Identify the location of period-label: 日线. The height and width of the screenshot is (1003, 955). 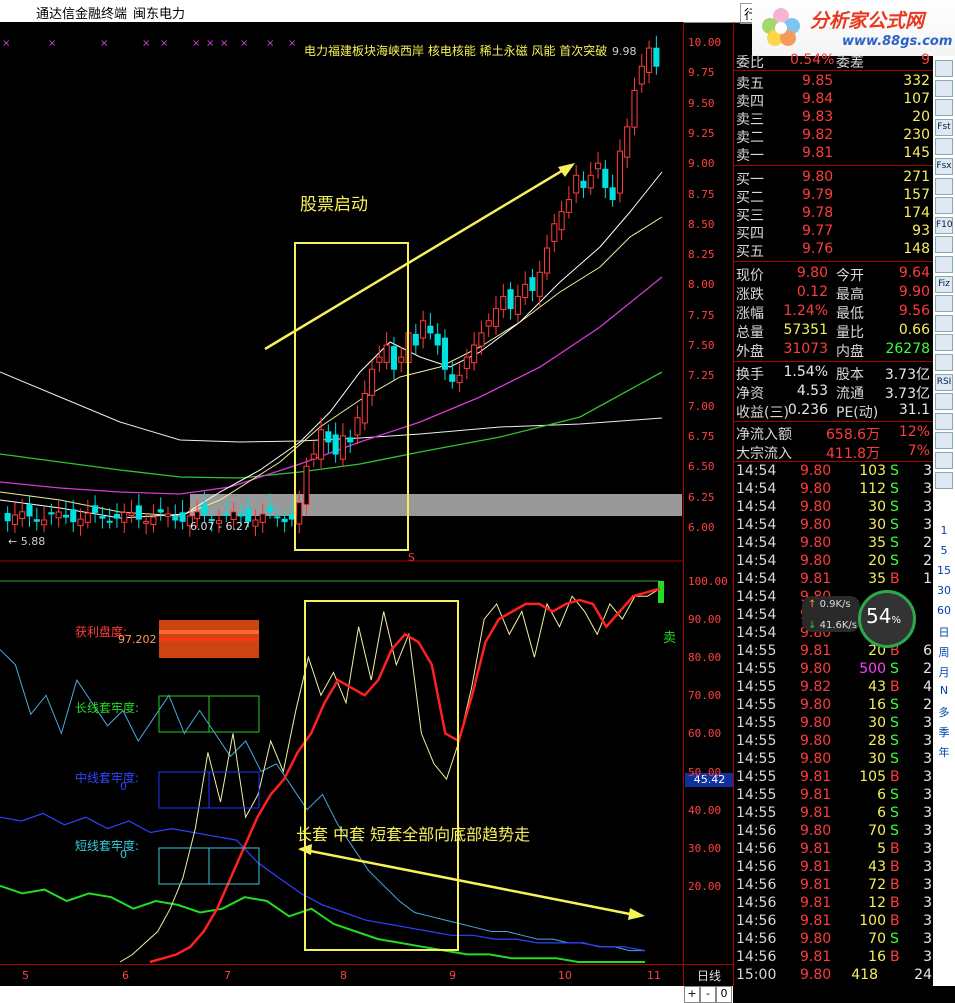
(708, 975).